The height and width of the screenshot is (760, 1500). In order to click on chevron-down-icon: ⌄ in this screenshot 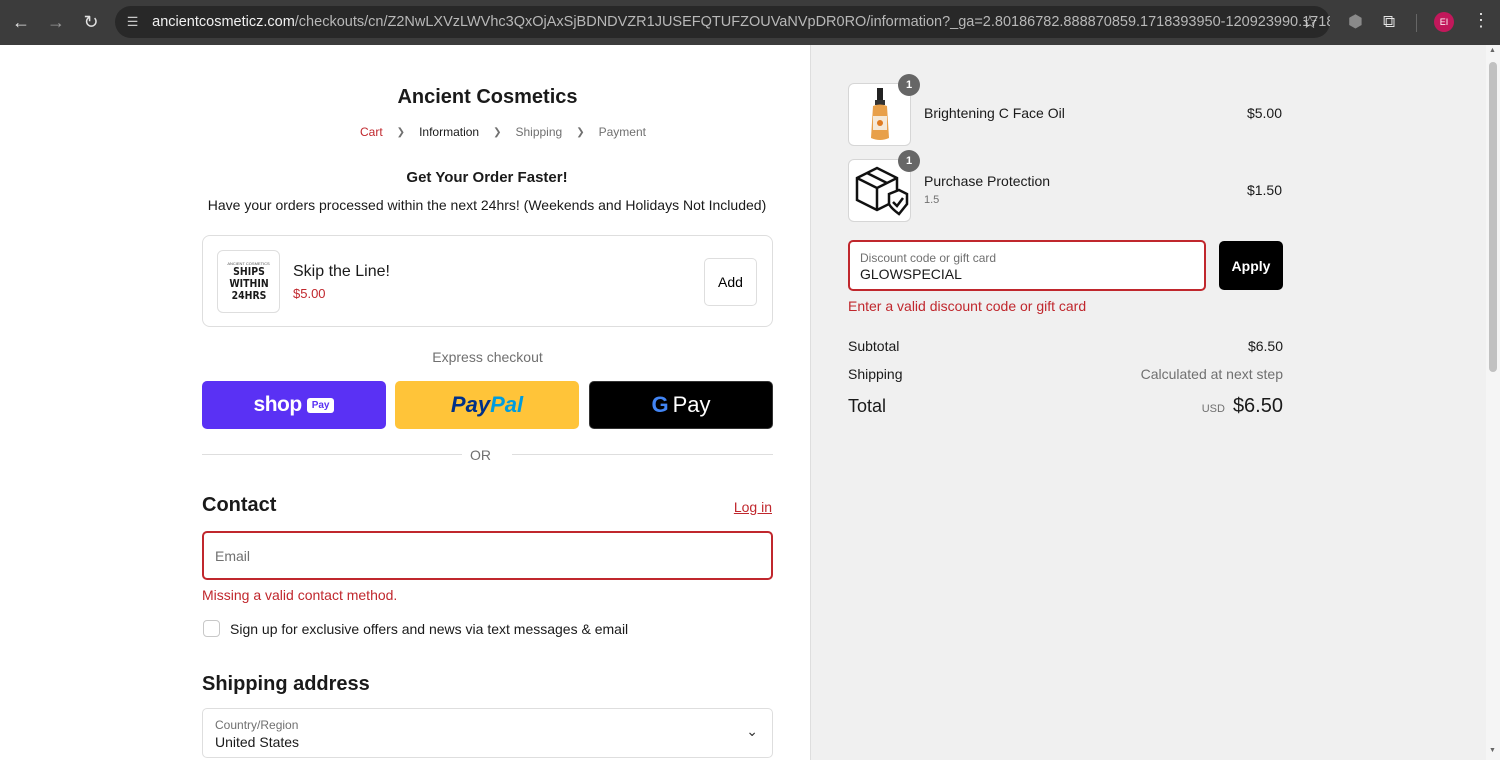, I will do `click(752, 731)`.